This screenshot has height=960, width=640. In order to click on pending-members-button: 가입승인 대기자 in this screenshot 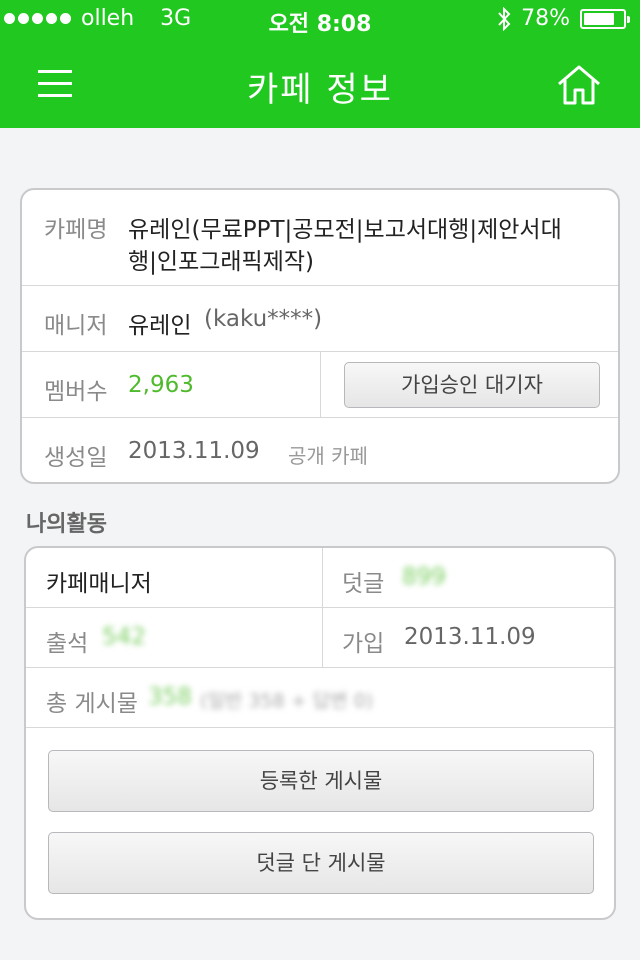, I will do `click(472, 385)`.